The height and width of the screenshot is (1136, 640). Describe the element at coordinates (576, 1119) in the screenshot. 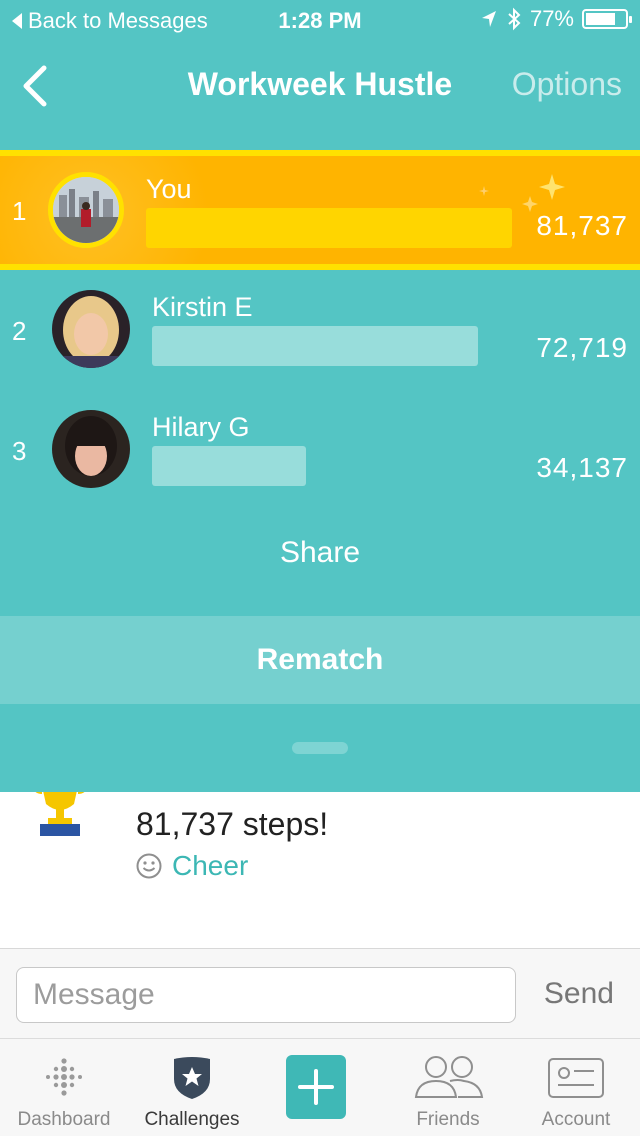

I see `tab-label: Account` at that location.